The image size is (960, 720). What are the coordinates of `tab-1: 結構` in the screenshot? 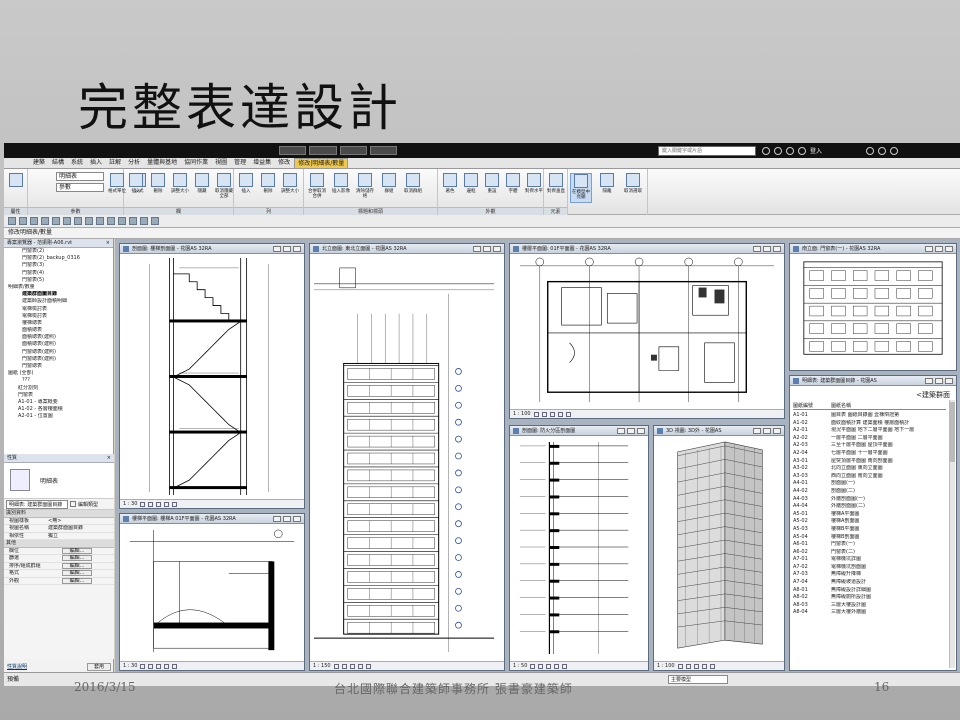 It's located at (58, 163).